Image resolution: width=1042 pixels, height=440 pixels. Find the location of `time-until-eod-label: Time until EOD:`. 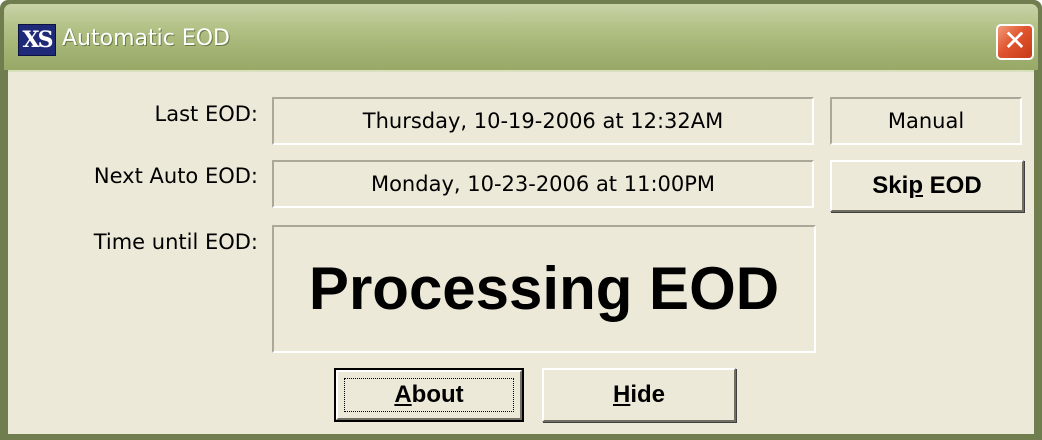

time-until-eod-label: Time until EOD: is located at coordinates (175, 242).